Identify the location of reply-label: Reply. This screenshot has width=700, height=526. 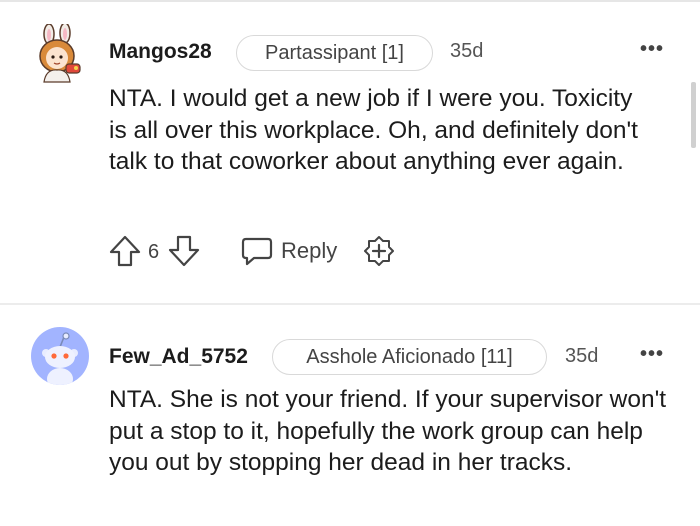
(309, 250).